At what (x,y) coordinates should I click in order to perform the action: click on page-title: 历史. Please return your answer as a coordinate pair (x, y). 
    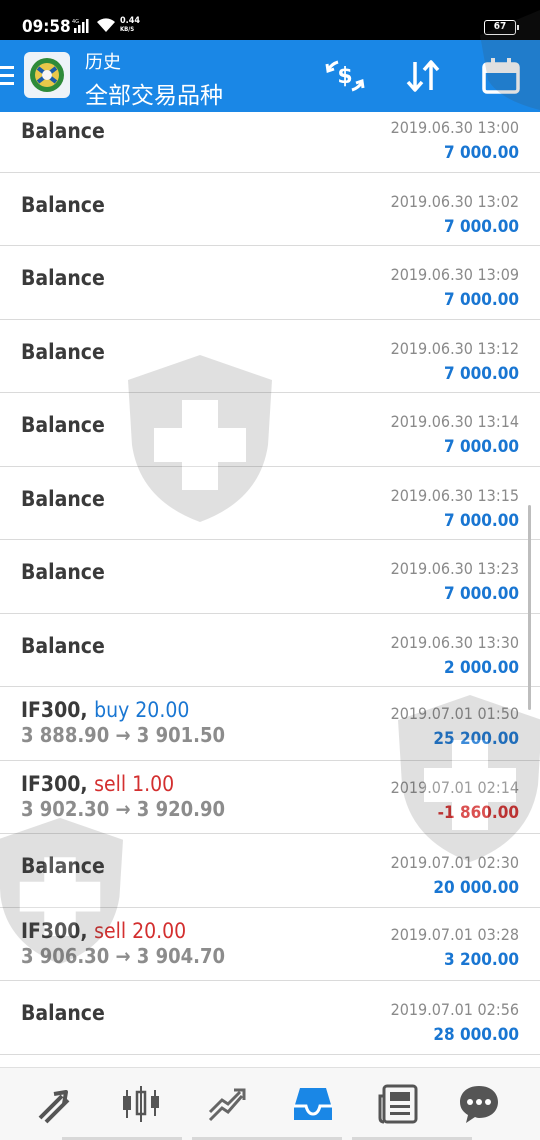
    Looking at the image, I should click on (103, 62).